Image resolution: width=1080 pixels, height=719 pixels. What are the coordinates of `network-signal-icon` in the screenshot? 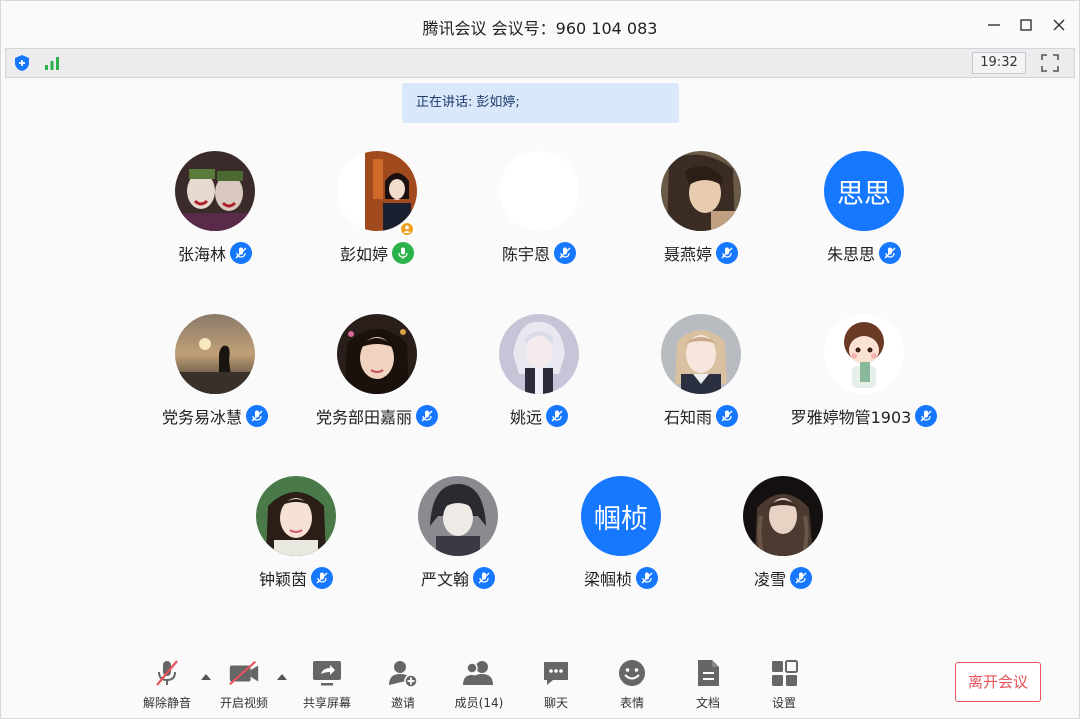 It's located at (52, 63).